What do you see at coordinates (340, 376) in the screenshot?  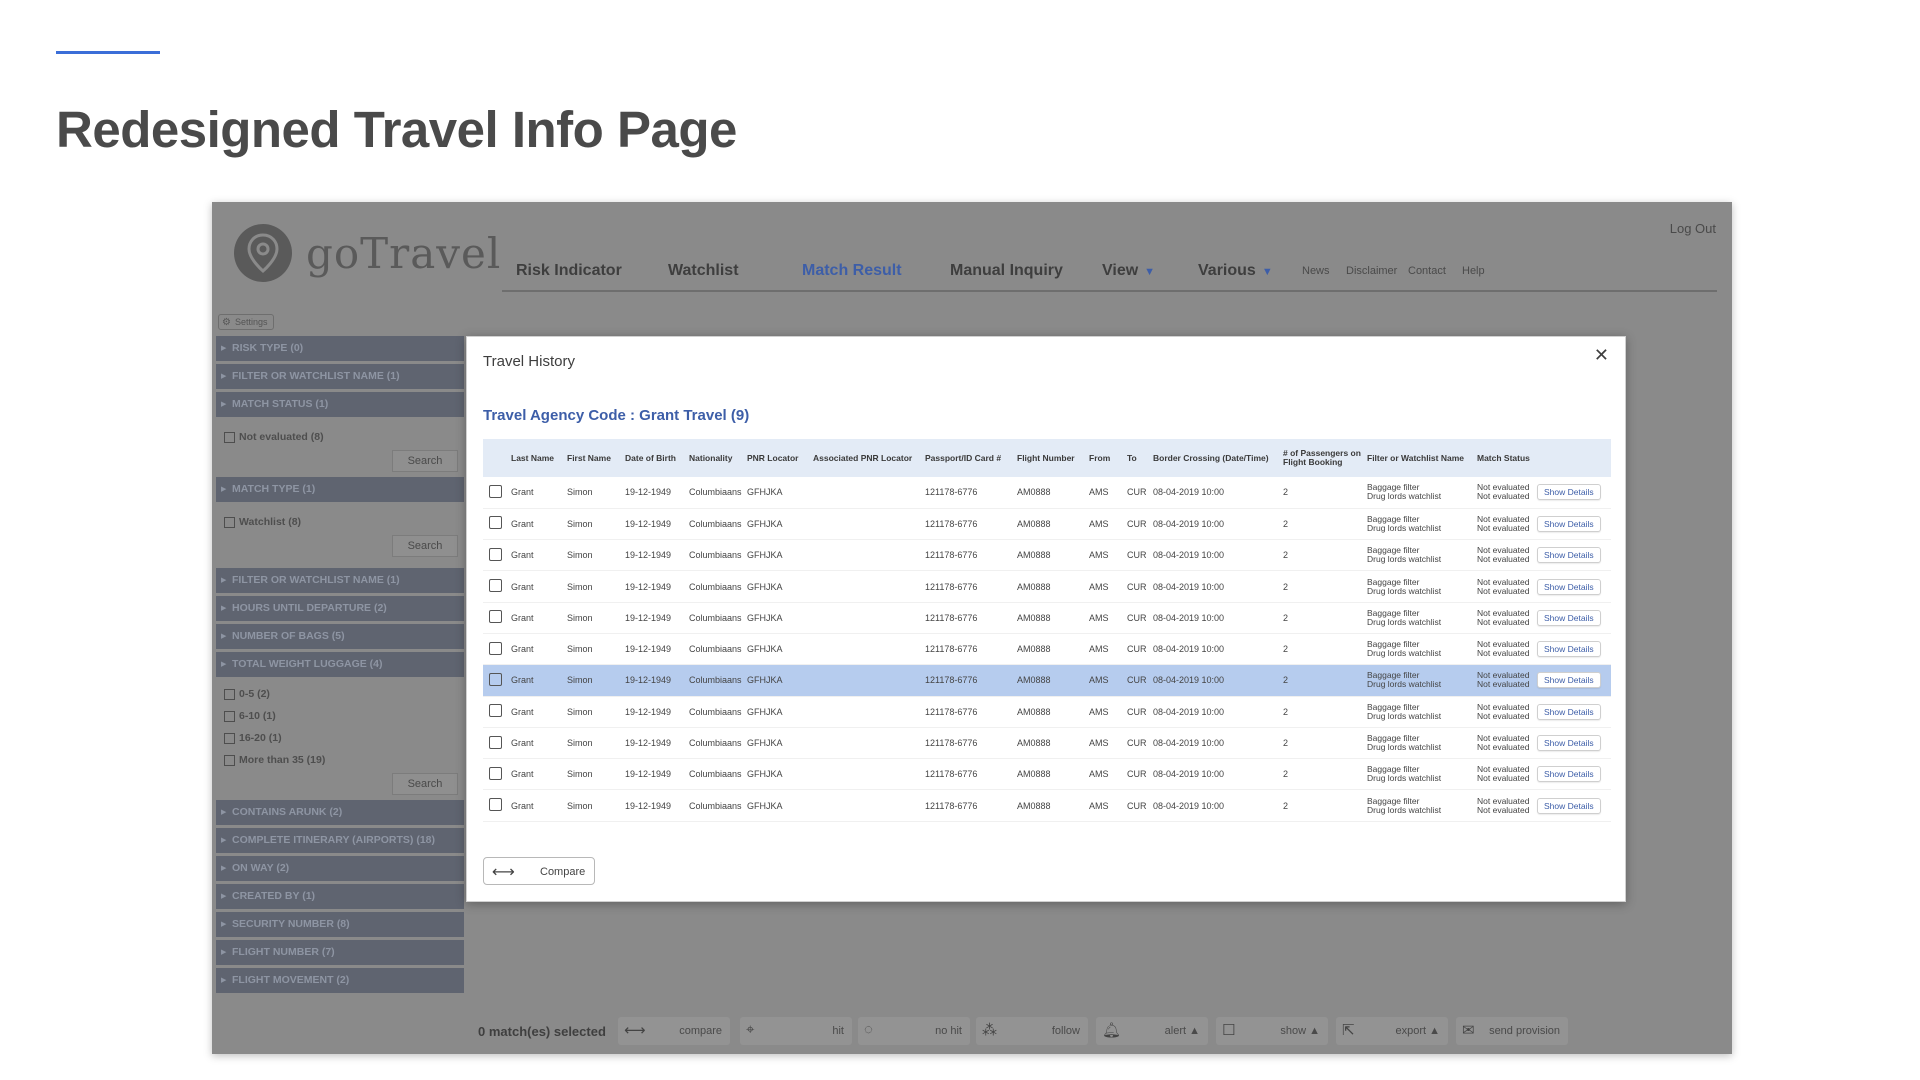 I see `filter-watchlist-name: FILTER OR WATCHLIST NAME (1)` at bounding box center [340, 376].